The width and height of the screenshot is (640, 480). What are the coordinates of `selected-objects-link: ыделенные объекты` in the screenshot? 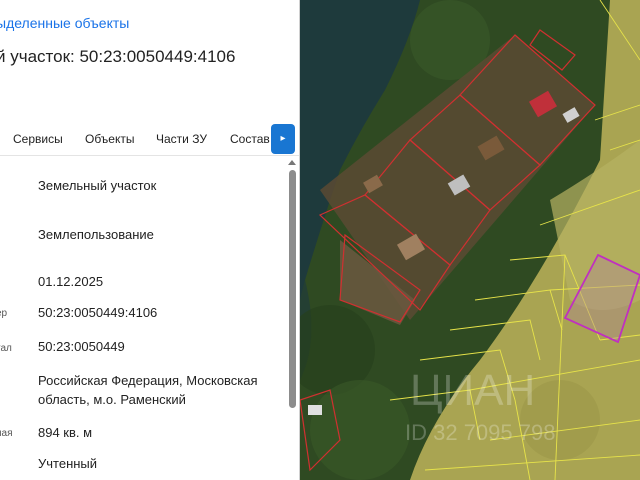 It's located at (64, 23).